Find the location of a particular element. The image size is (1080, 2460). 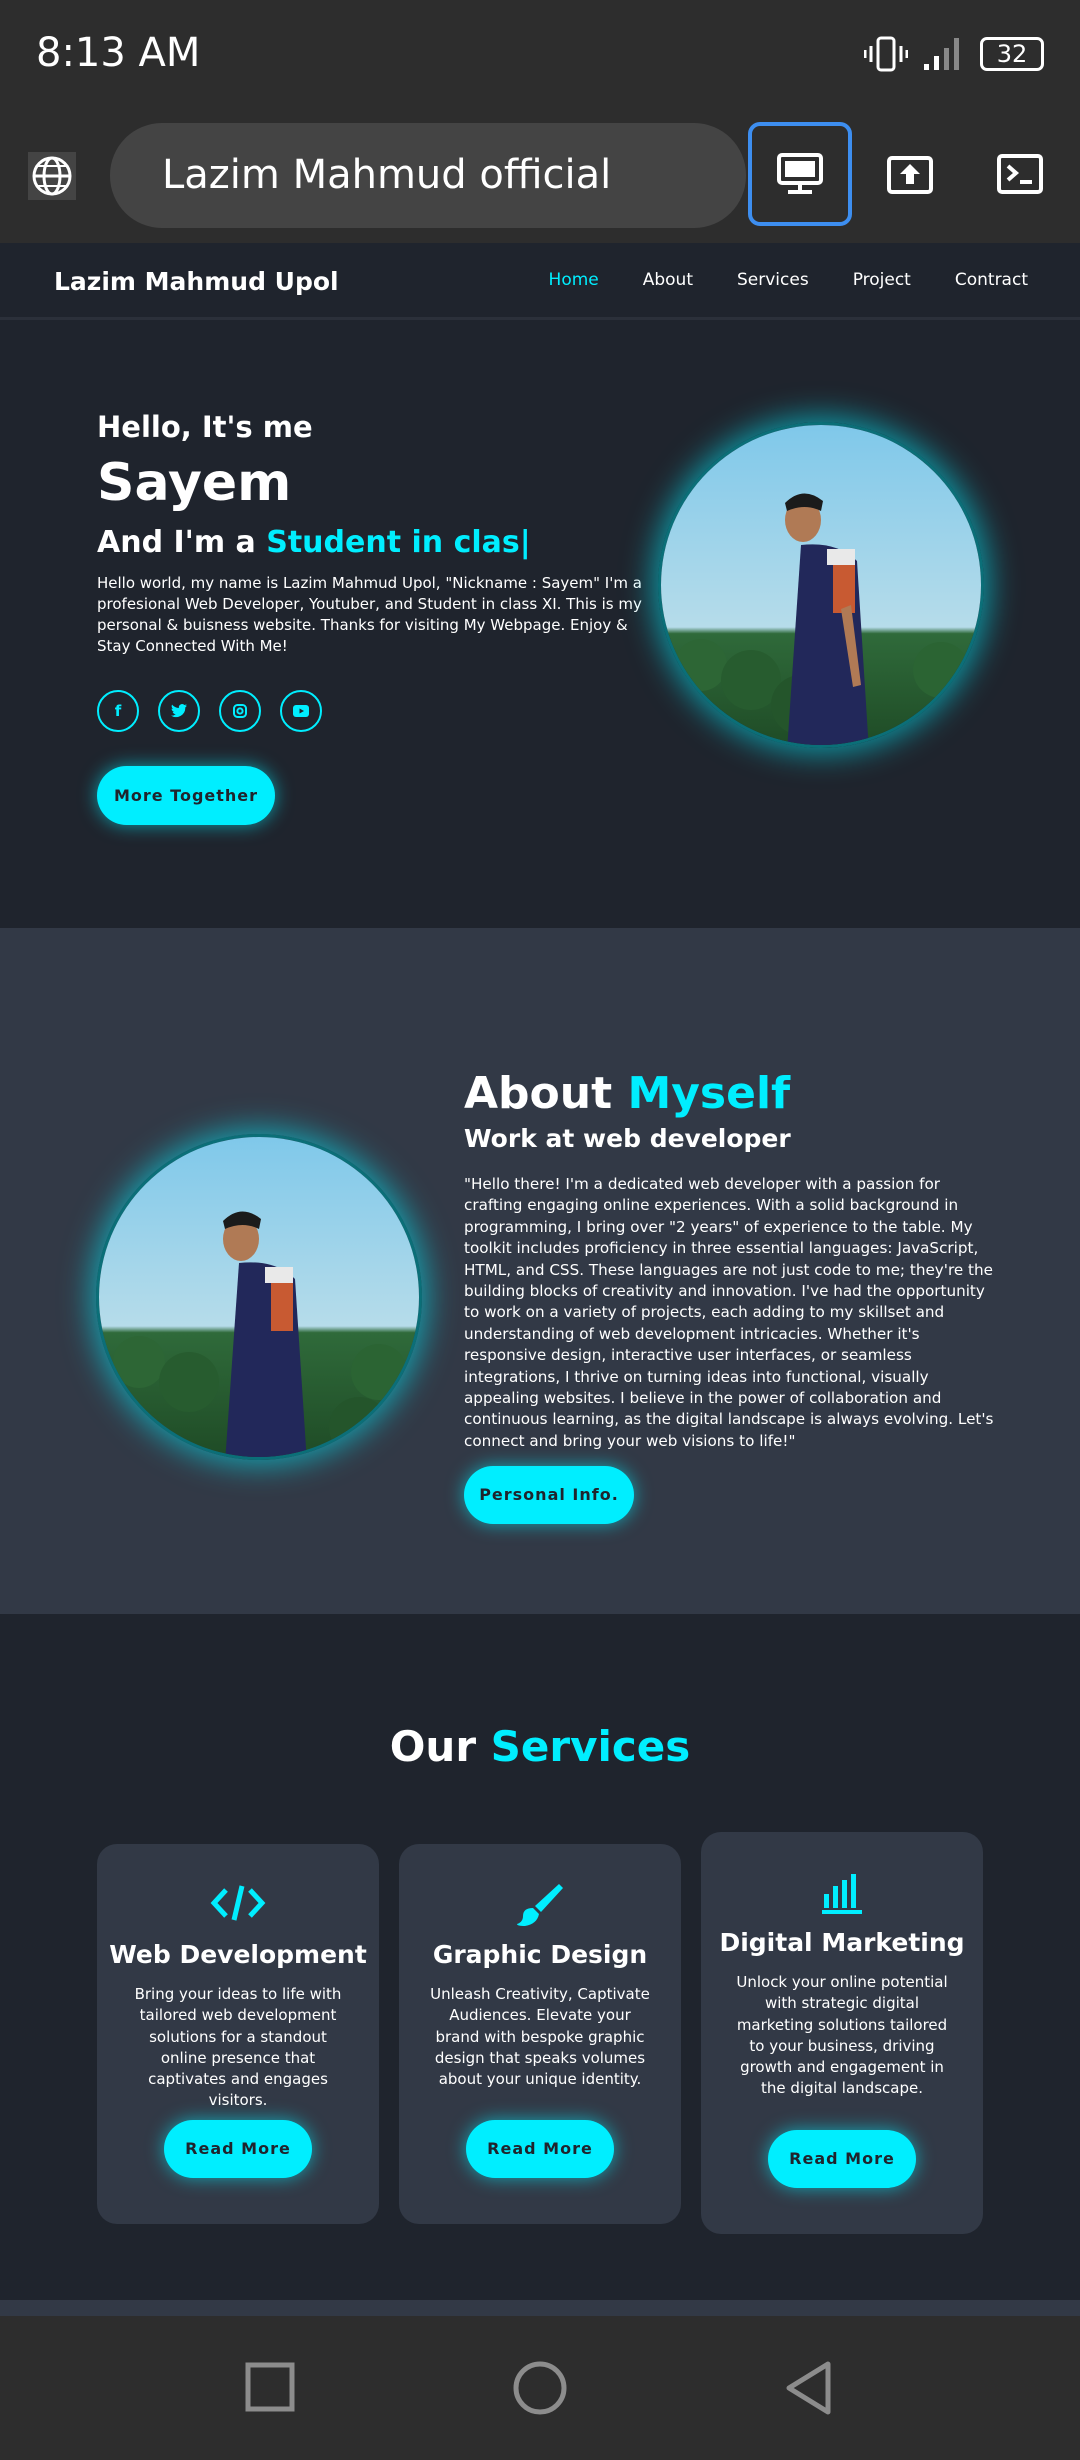

hero-role-prefix: And I'm a is located at coordinates (182, 542).